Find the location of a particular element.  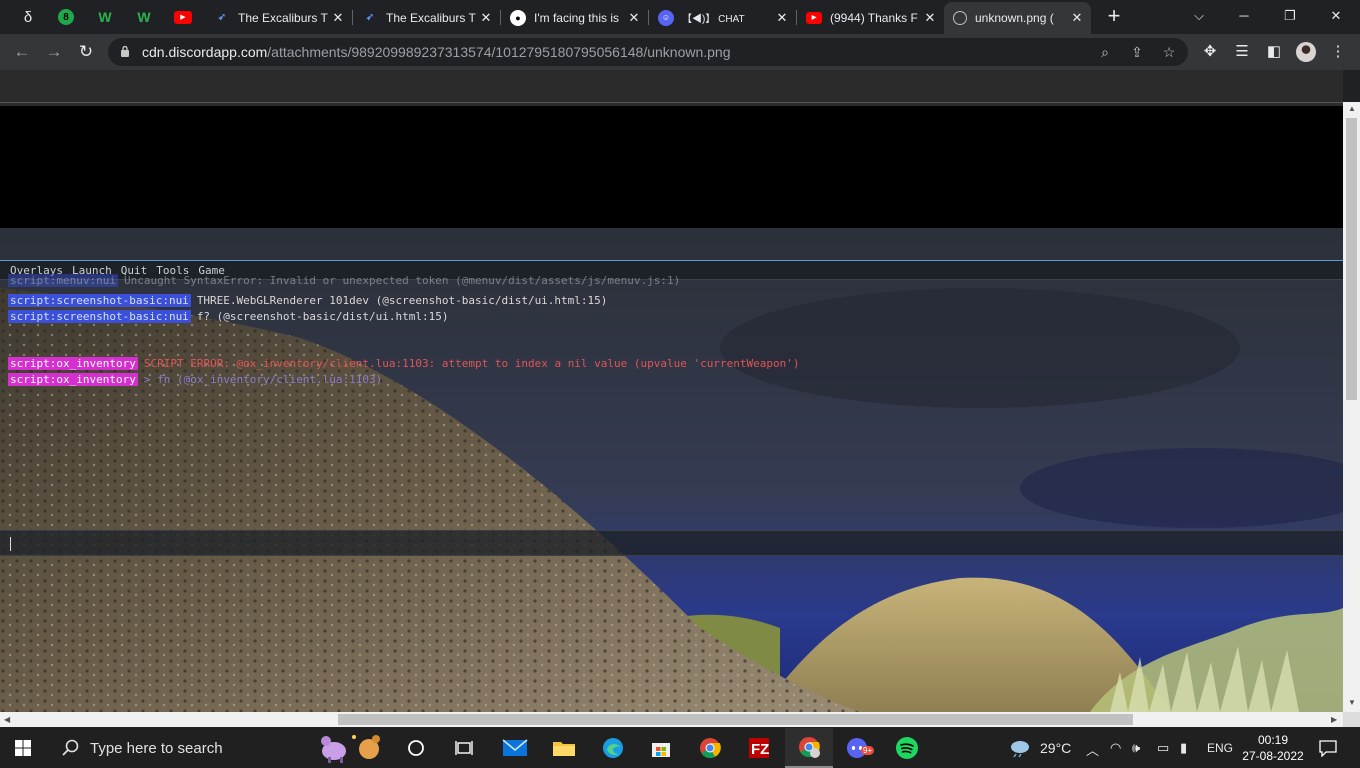

tab-title: I'm facing this is is located at coordinates (576, 17).